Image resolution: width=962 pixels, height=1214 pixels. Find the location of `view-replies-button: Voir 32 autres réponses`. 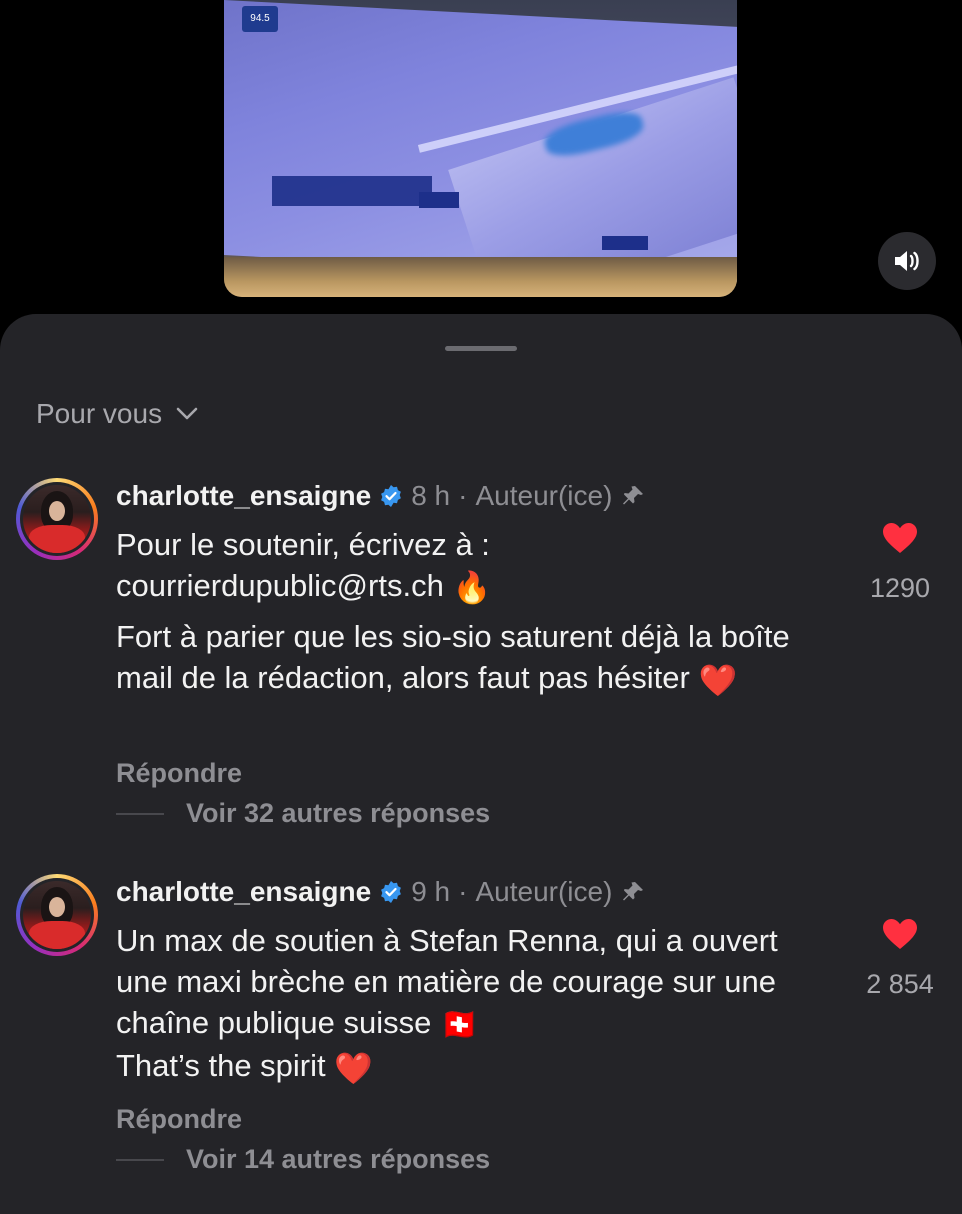

view-replies-button: Voir 32 autres réponses is located at coordinates (303, 813).